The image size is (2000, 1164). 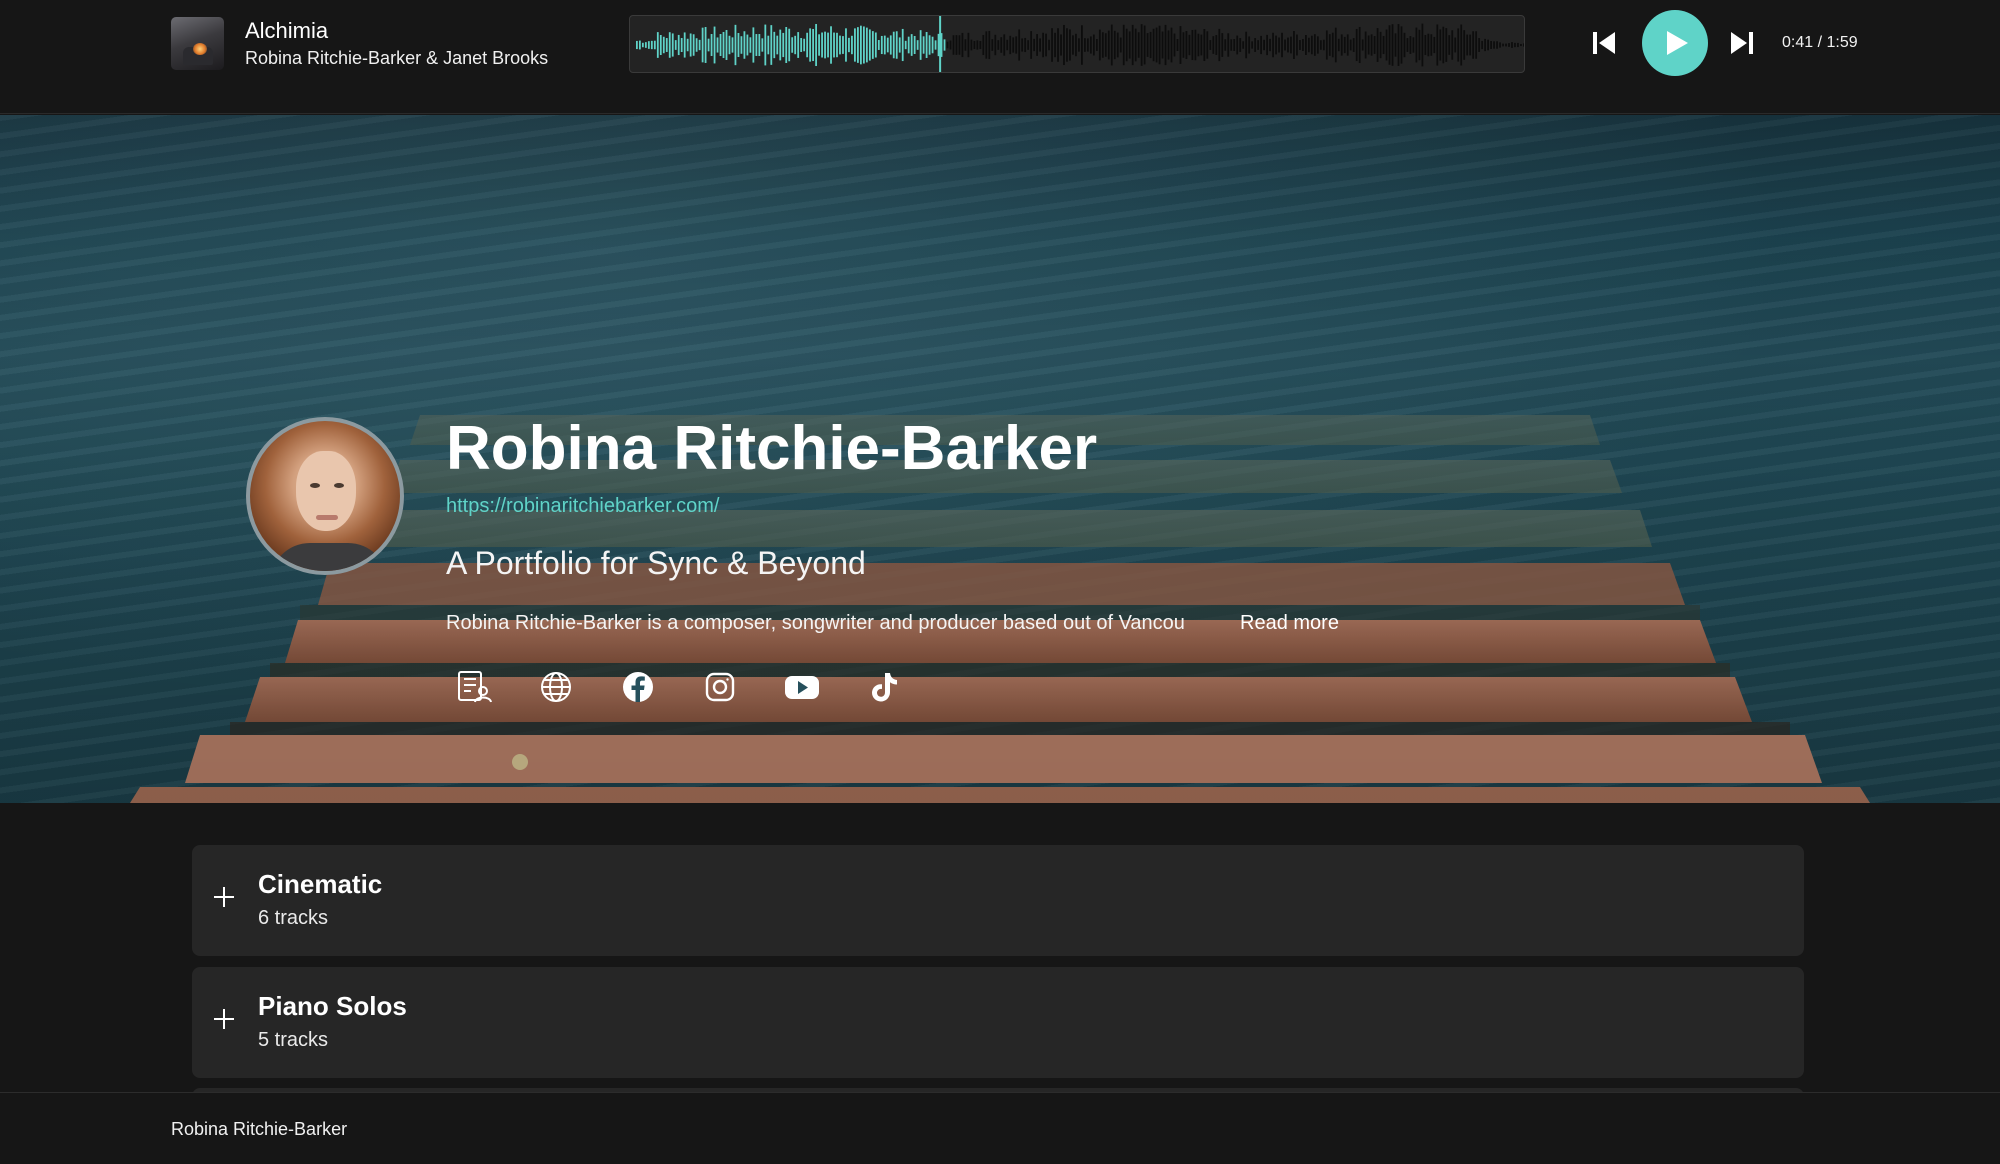 I want to click on bio-profile-icon, so click(x=475, y=687).